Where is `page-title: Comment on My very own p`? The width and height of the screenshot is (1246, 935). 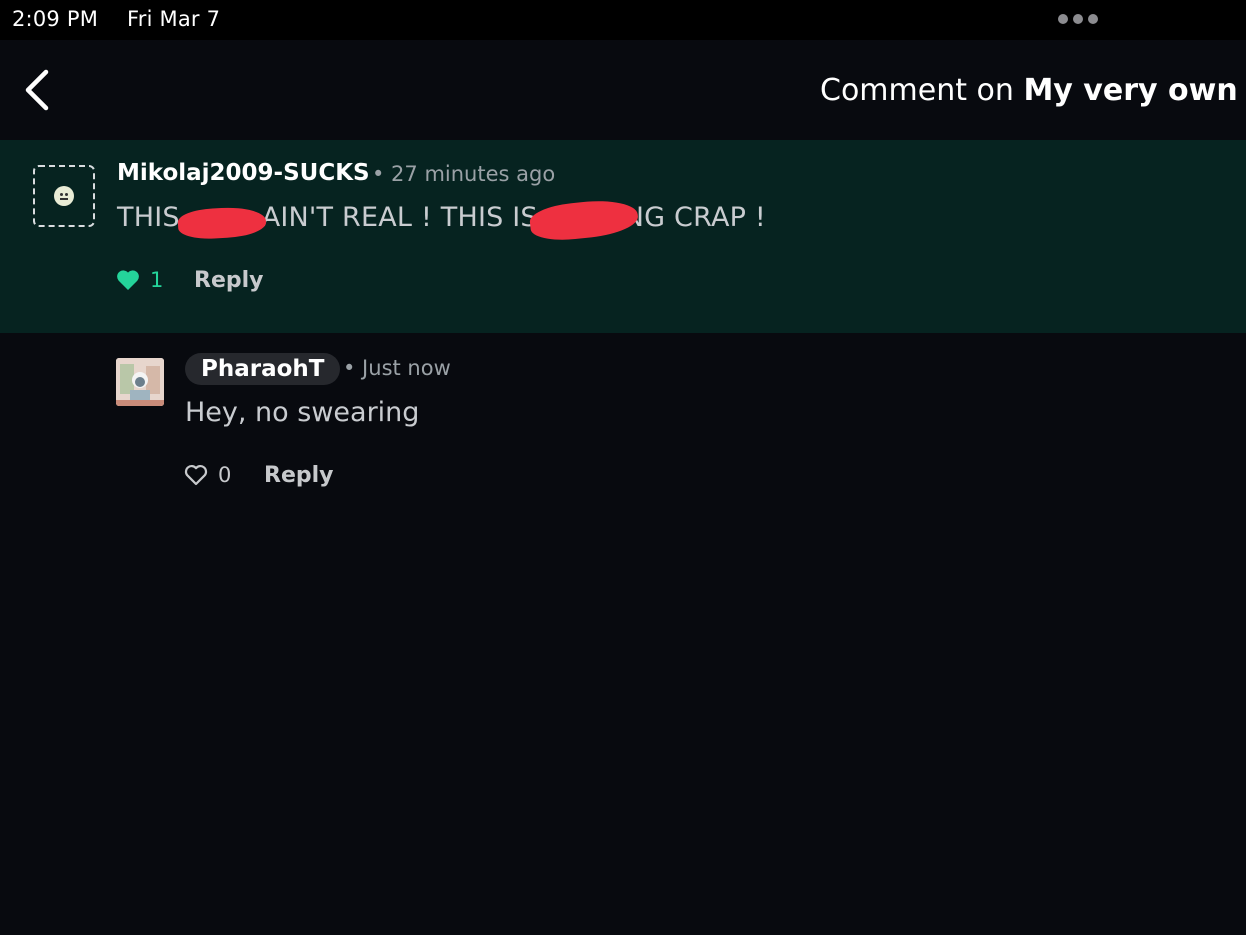 page-title: Comment on My very own p is located at coordinates (1033, 90).